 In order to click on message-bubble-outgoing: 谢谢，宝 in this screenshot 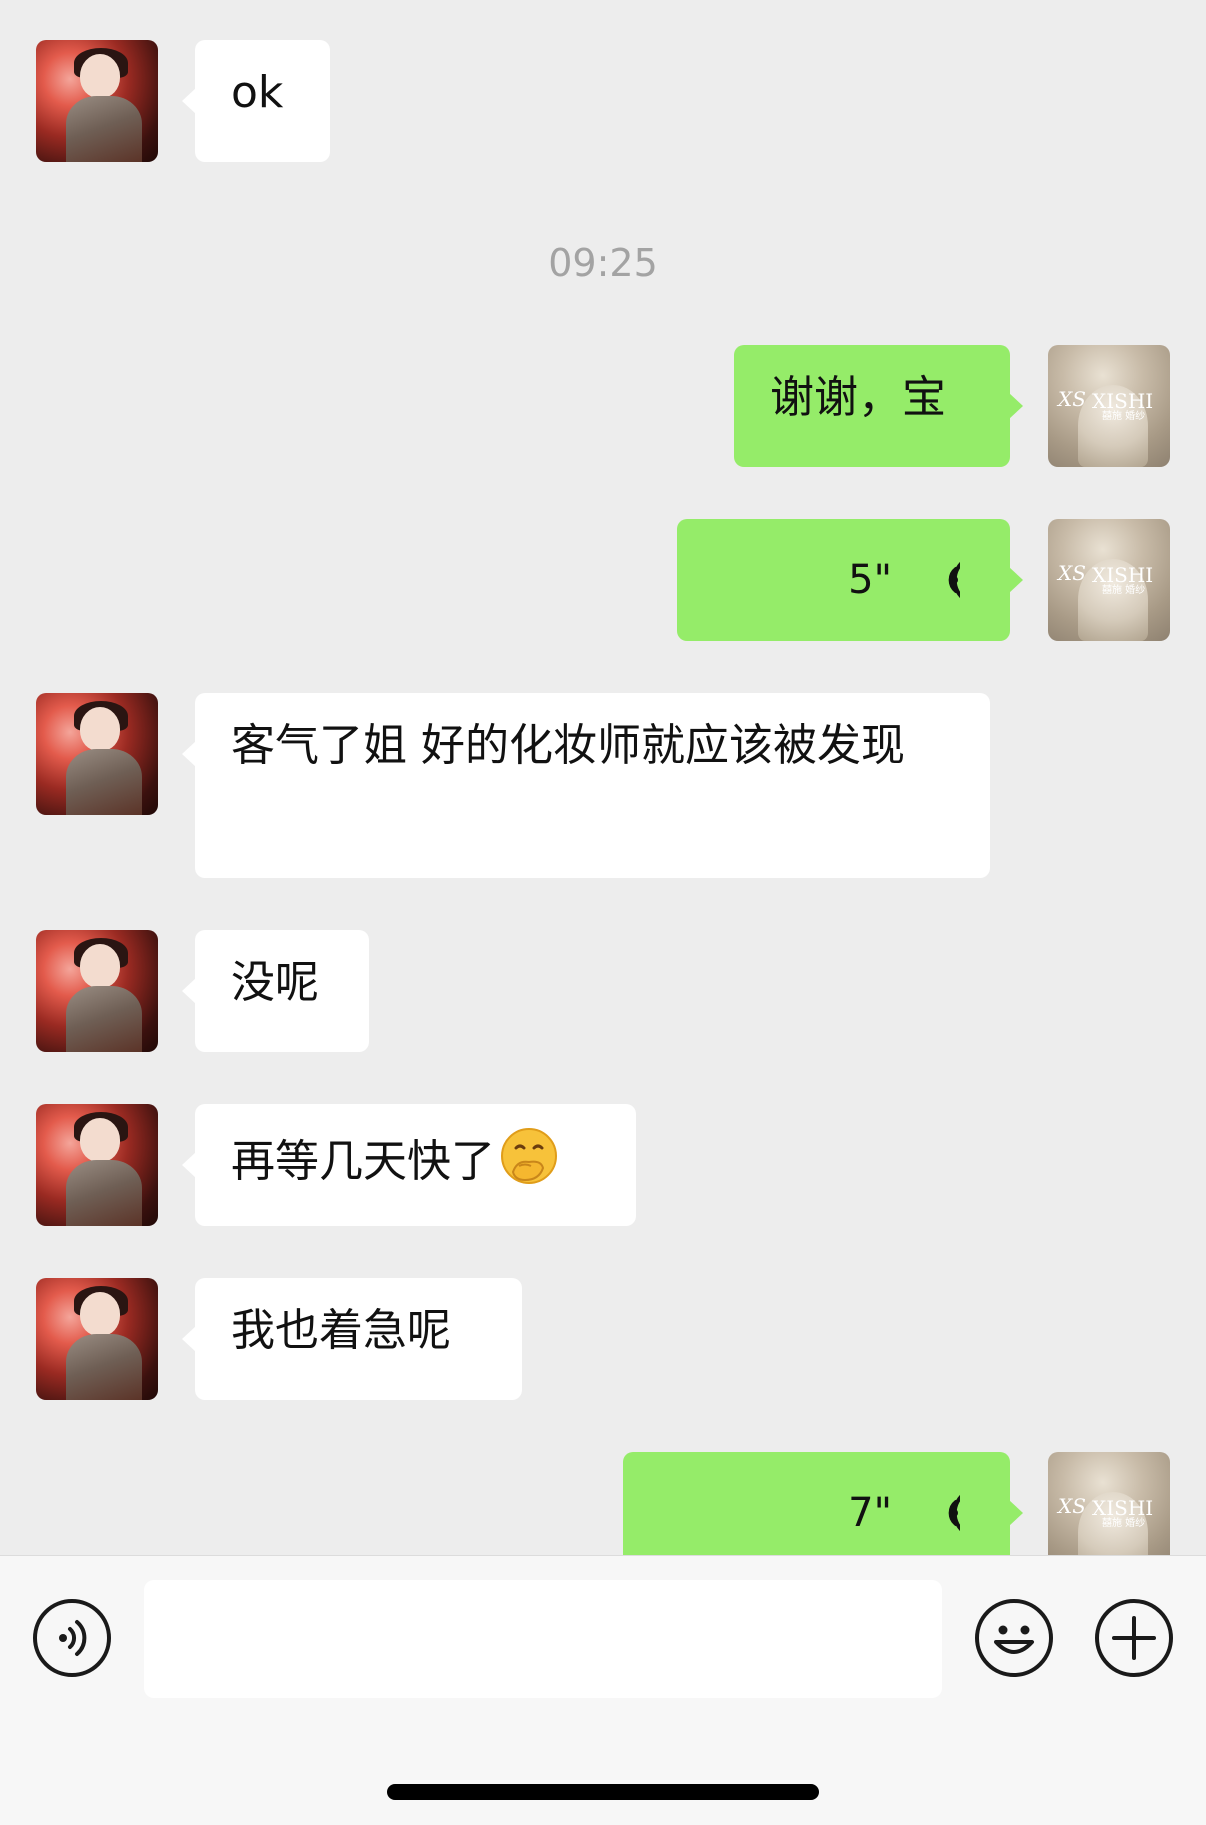, I will do `click(878, 406)`.